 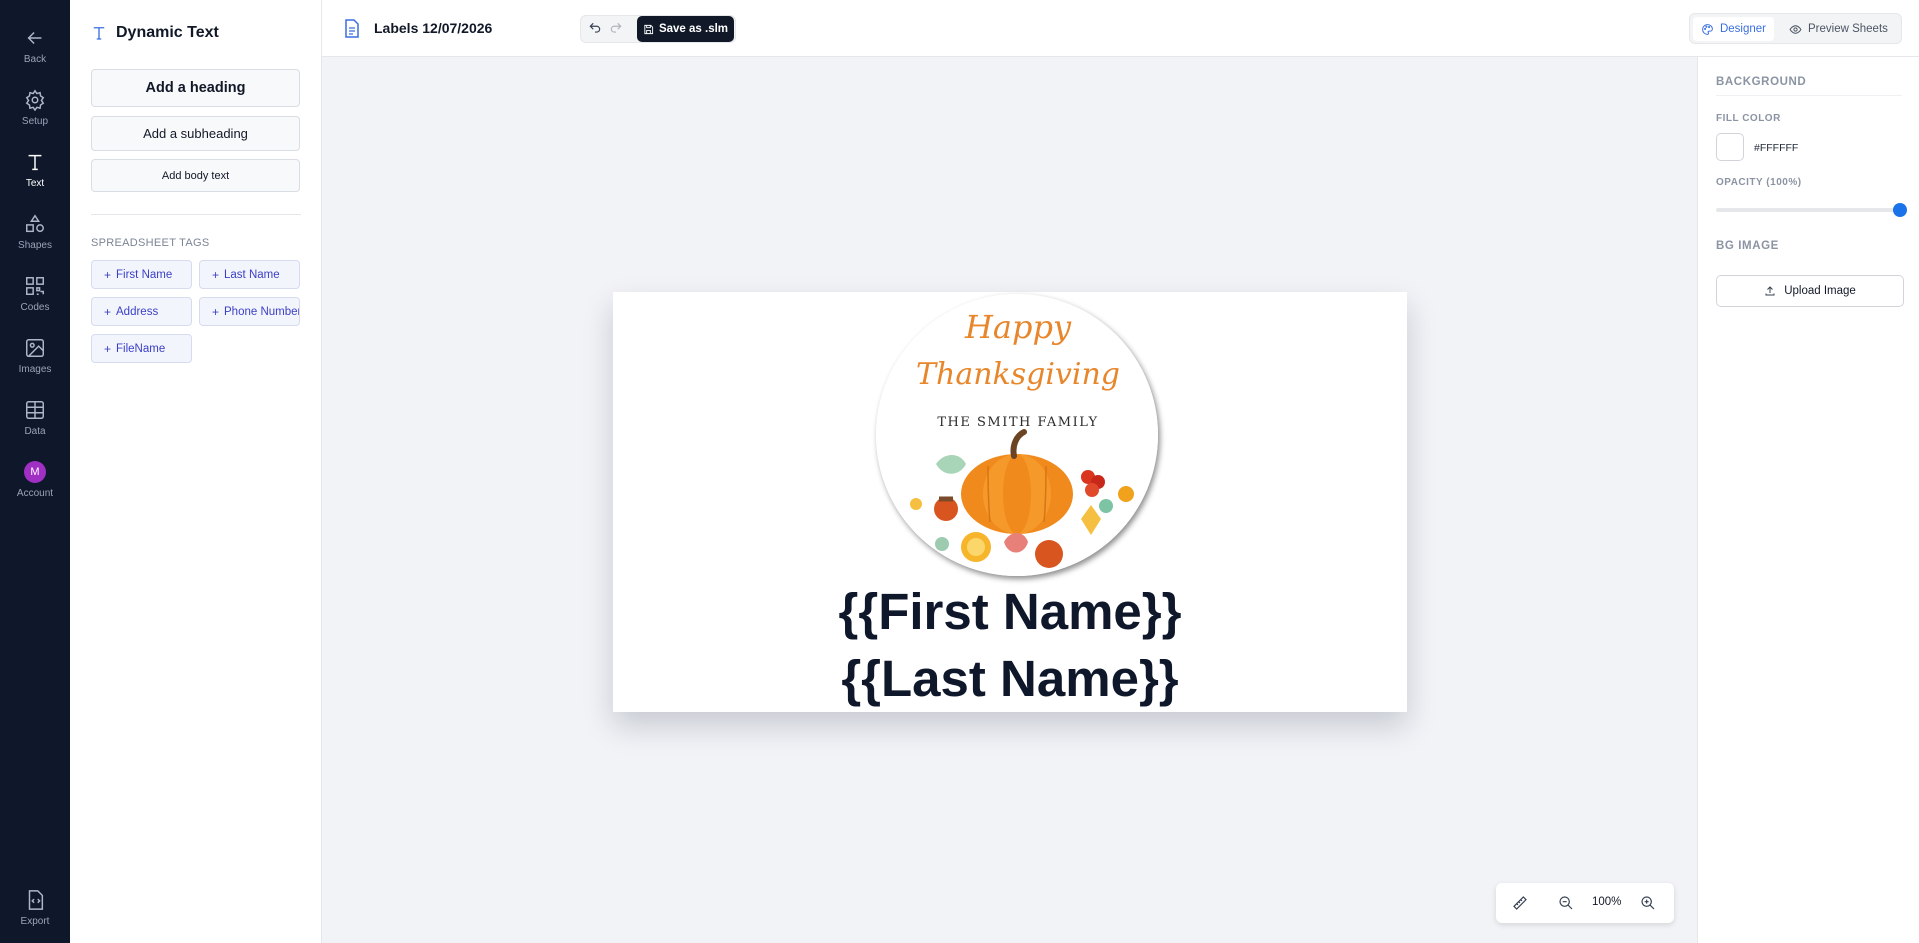 I want to click on last-name-placeholder: {{Last Name}}, so click(x=1010, y=678).